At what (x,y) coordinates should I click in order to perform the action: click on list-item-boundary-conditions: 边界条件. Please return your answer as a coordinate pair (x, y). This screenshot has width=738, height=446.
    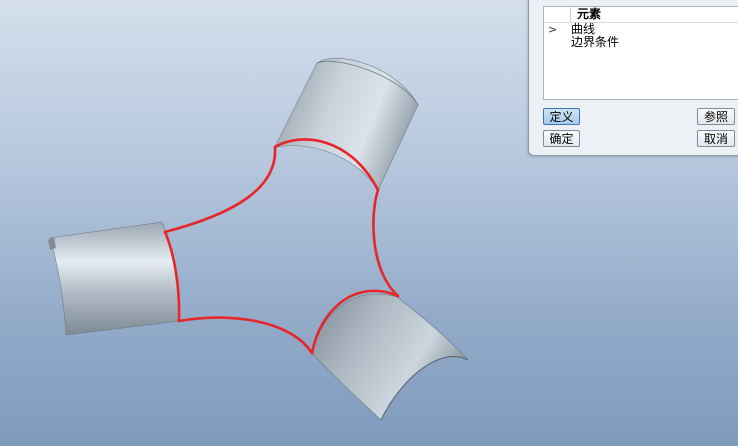
    Looking at the image, I should click on (641, 42).